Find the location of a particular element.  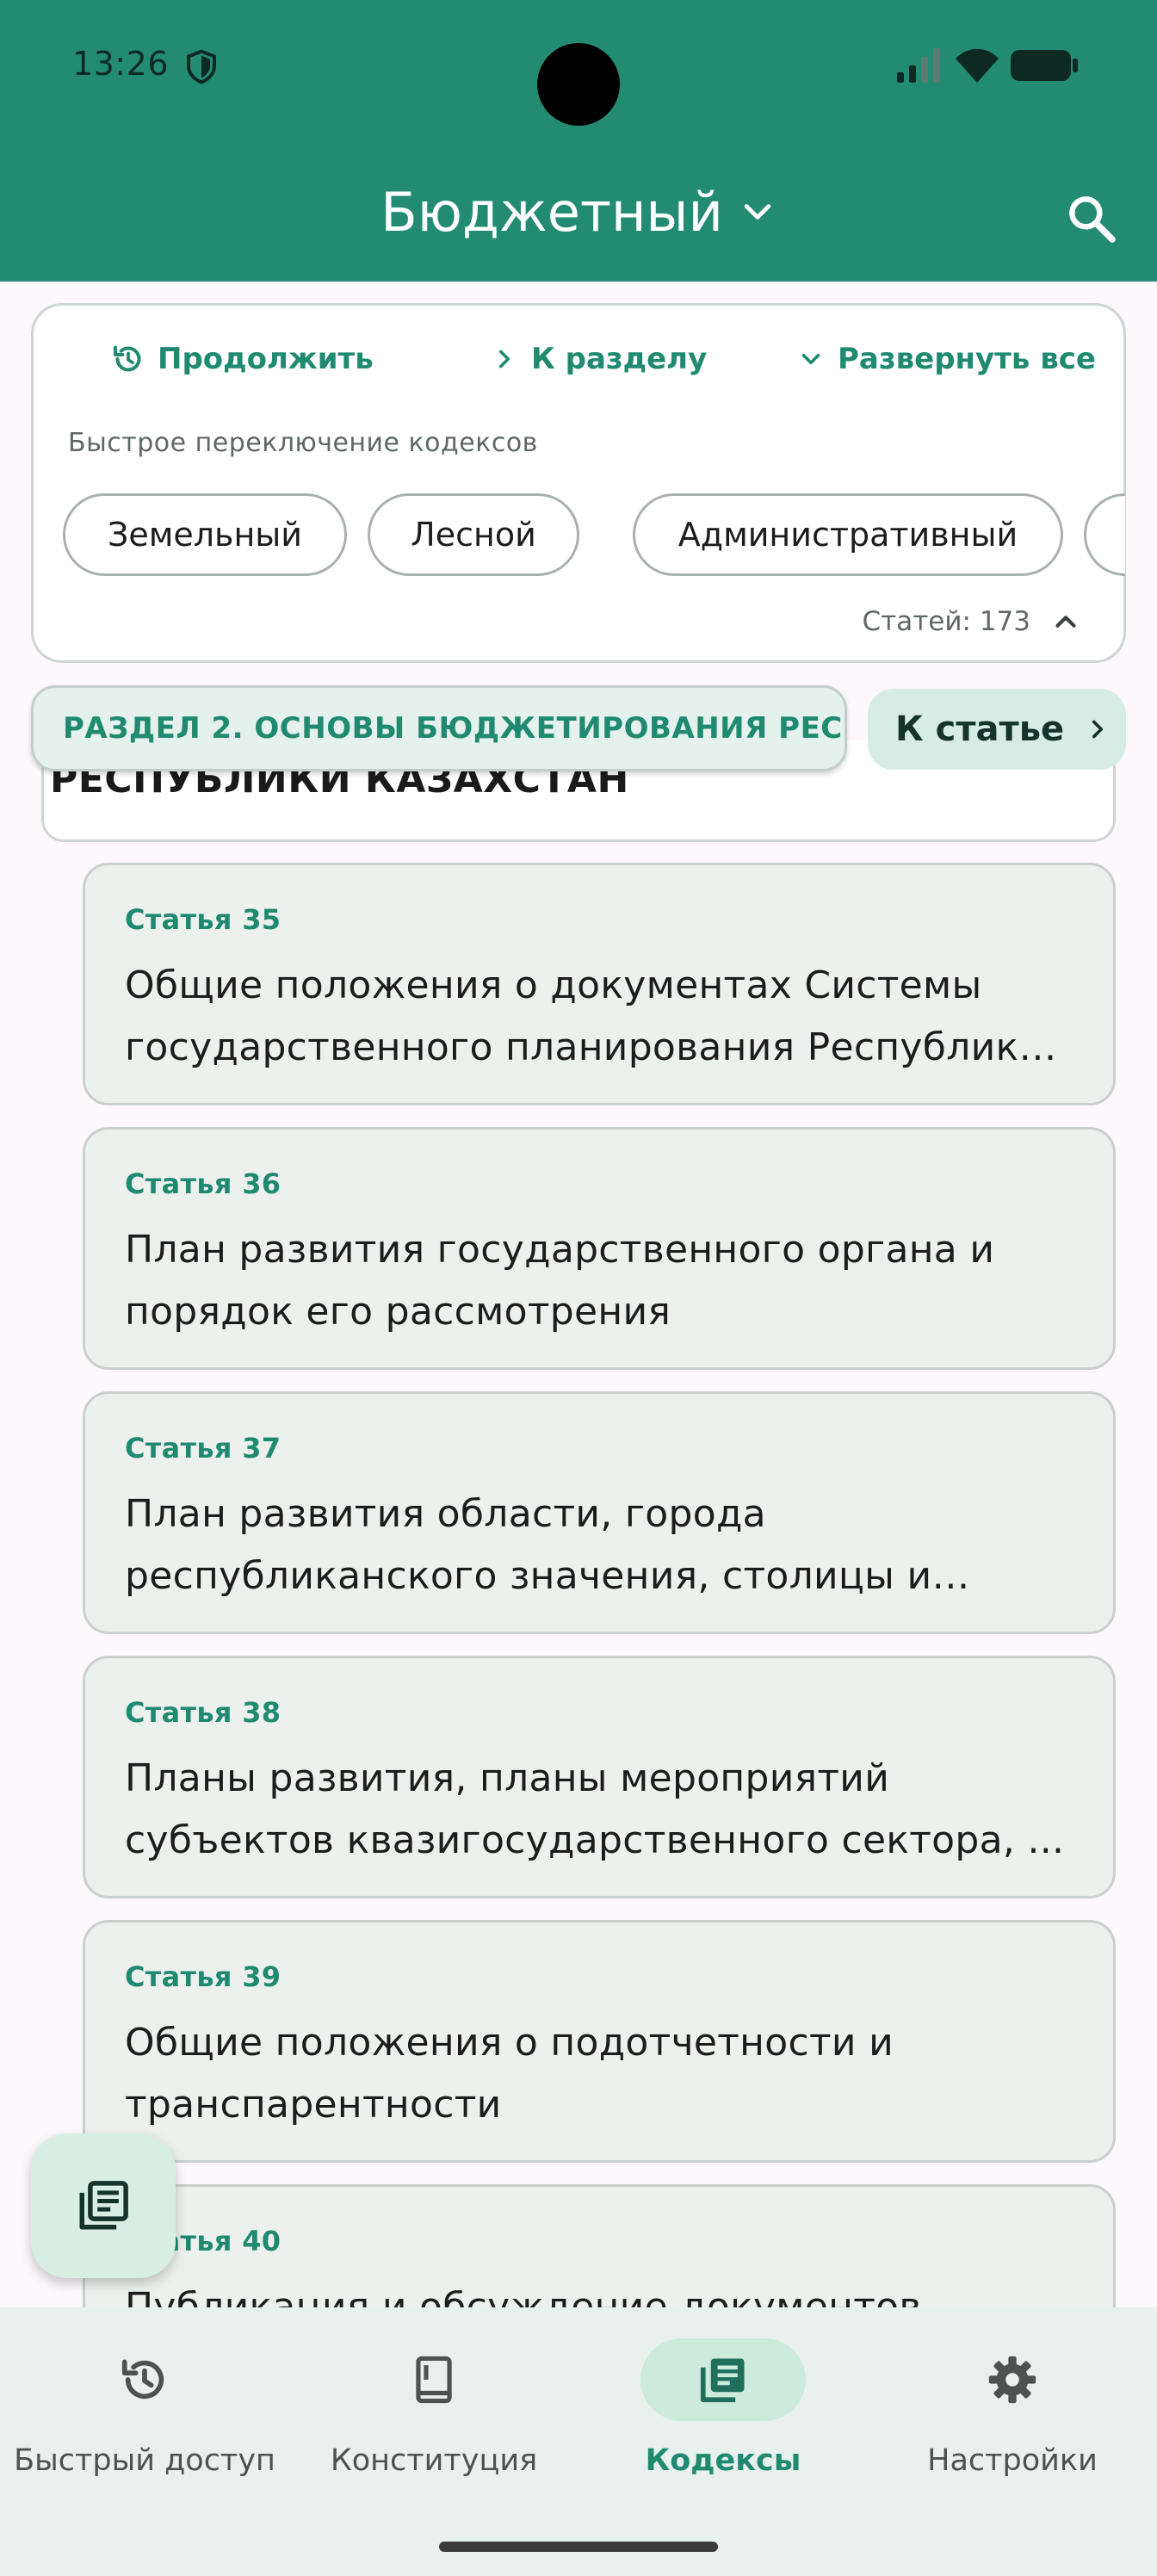

article-number: Статья 39 is located at coordinates (203, 1977).